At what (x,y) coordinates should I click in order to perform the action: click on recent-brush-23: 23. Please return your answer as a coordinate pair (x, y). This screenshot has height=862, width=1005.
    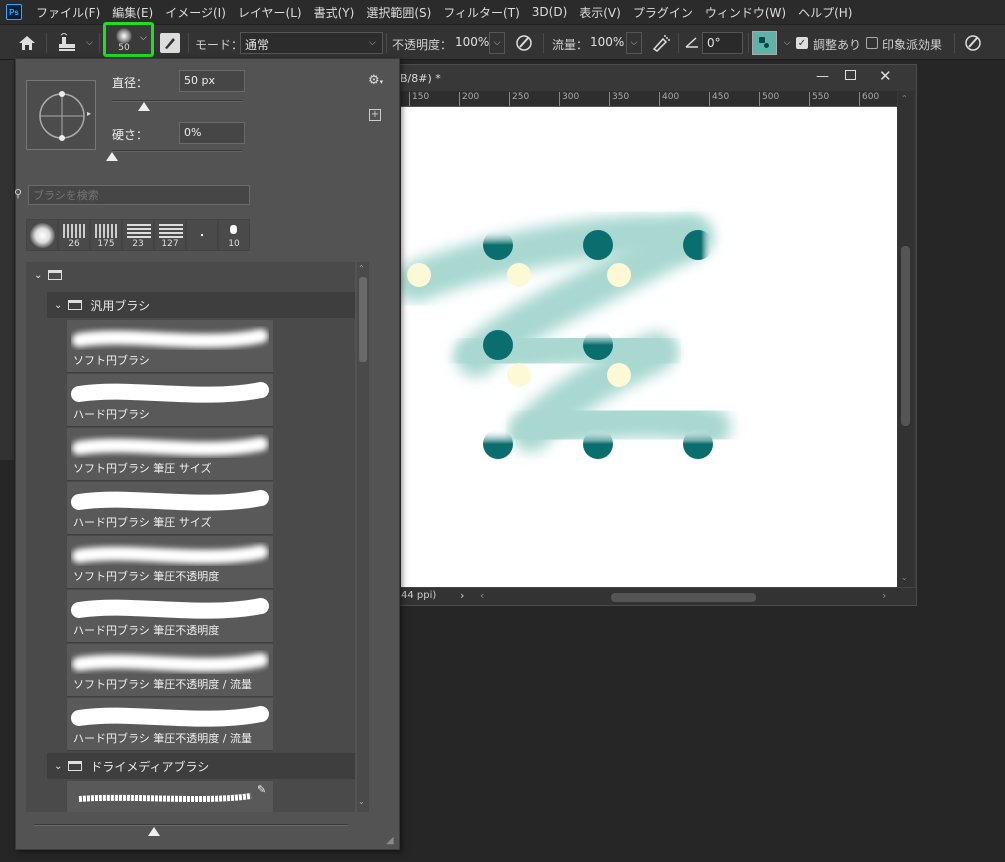
    Looking at the image, I should click on (138, 235).